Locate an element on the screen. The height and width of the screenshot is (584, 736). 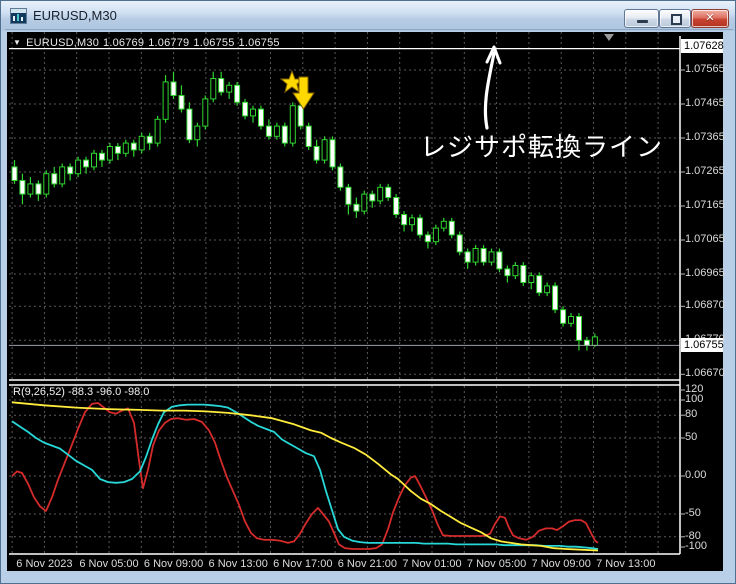
annotation-text: レジサポ転換ライン is located at coordinates (541, 145).